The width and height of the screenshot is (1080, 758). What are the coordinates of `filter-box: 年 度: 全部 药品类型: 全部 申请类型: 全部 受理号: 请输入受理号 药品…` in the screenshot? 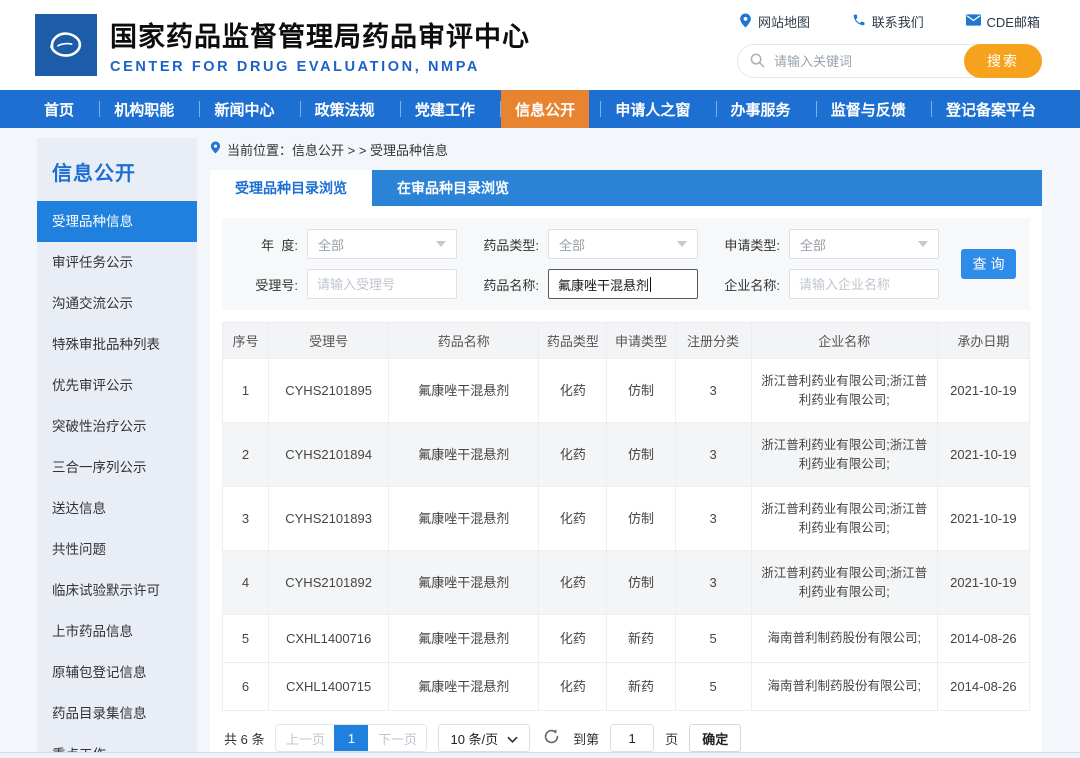 It's located at (626, 264).